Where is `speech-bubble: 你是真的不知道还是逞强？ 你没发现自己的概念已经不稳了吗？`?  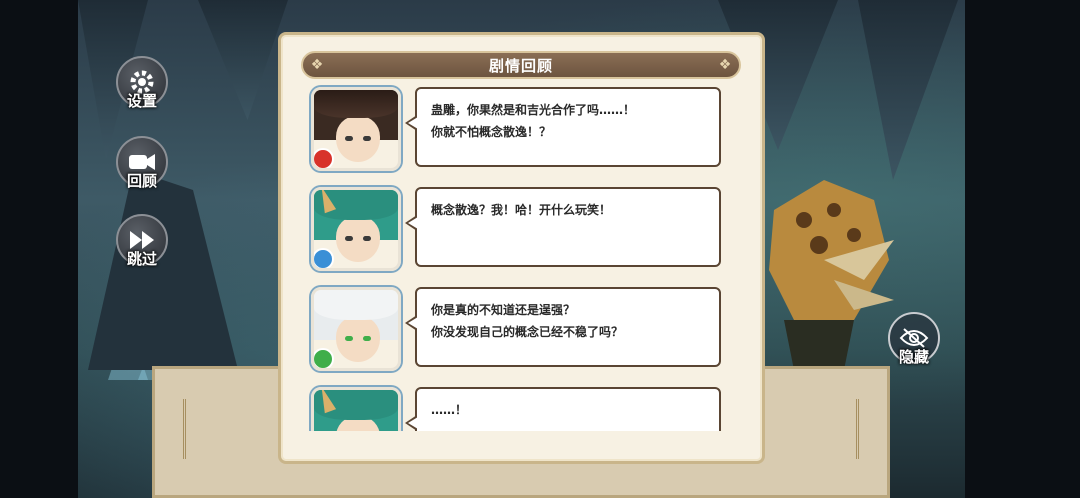
speech-bubble: 你是真的不知道还是逞强？ 你没发现自己的概念已经不稳了吗？ is located at coordinates (563, 327).